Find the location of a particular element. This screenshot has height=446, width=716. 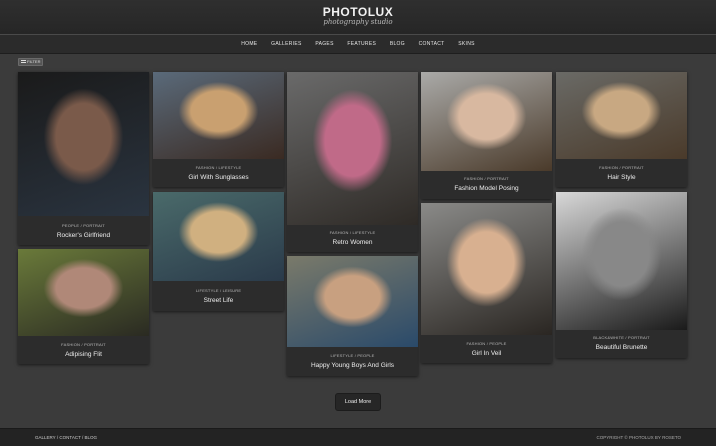

card-title: Girl With Sunglasses is located at coordinates (218, 177).